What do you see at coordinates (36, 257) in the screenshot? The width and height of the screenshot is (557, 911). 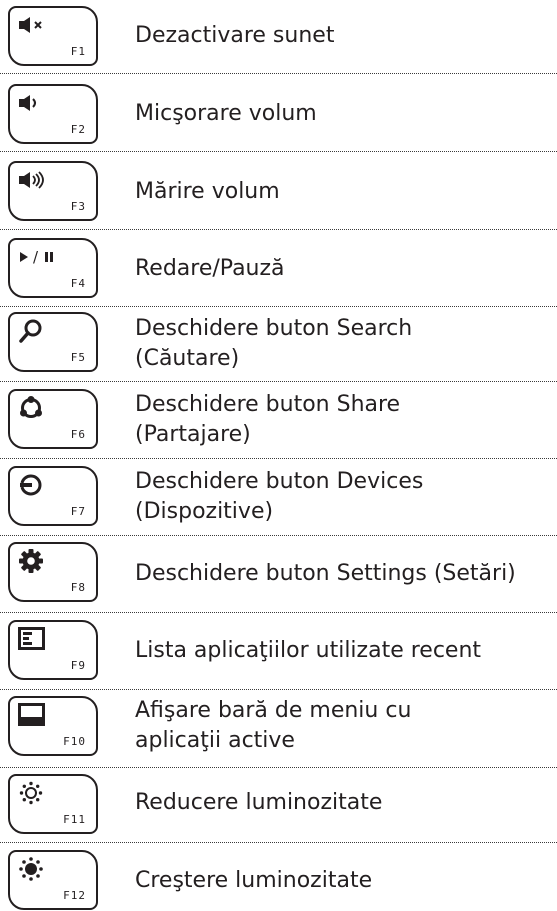 I see `play-pause-slash: /` at bounding box center [36, 257].